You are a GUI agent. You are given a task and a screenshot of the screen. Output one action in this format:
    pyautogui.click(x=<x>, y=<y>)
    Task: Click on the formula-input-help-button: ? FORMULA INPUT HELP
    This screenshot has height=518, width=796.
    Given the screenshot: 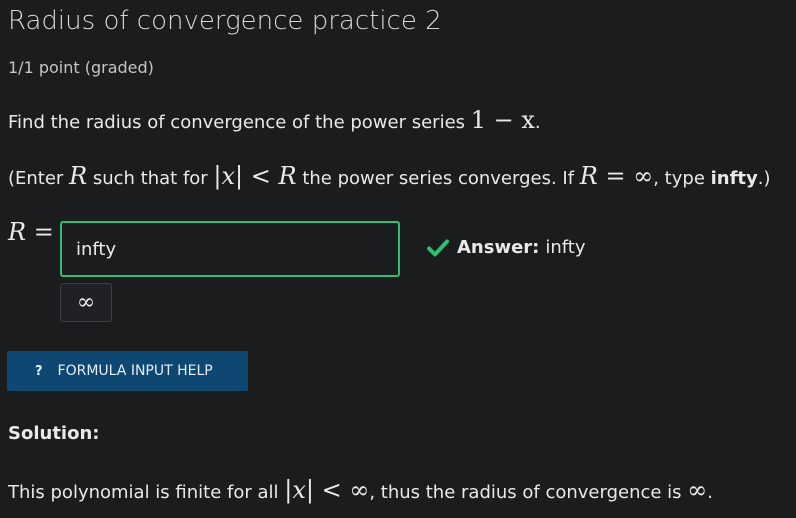 What is the action you would take?
    pyautogui.click(x=127, y=371)
    